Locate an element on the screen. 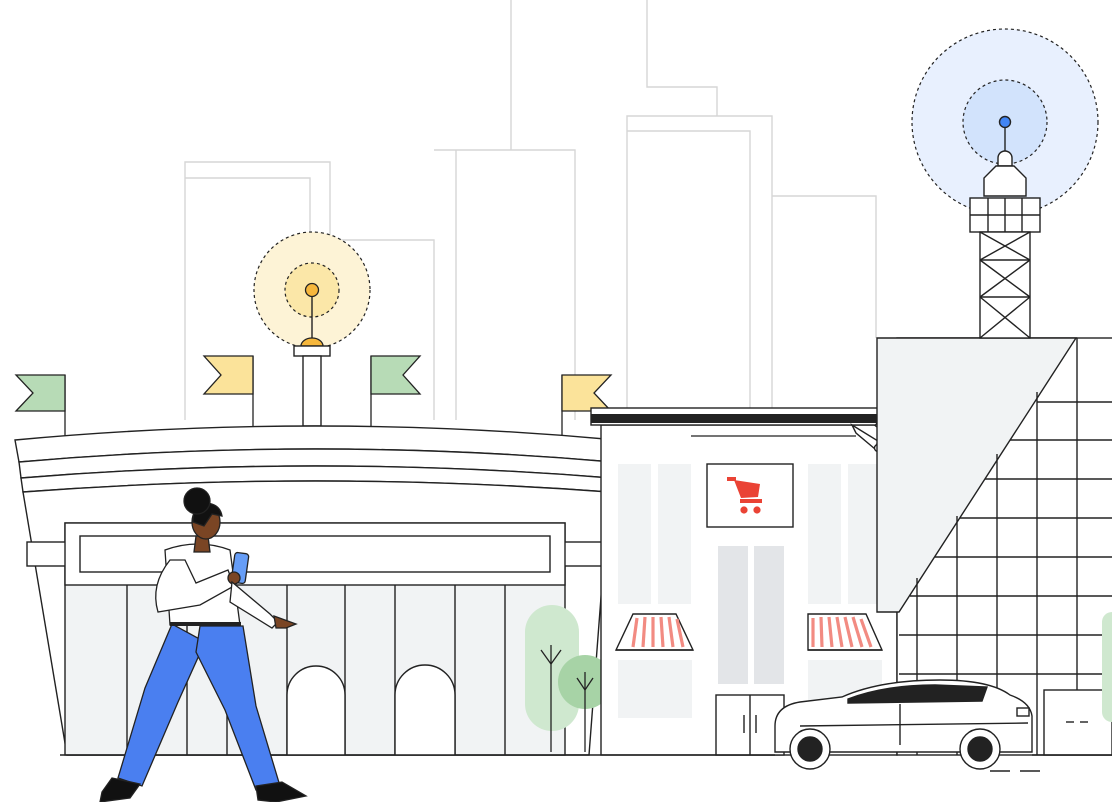  cell-tower-icon is located at coordinates (1005, 183).